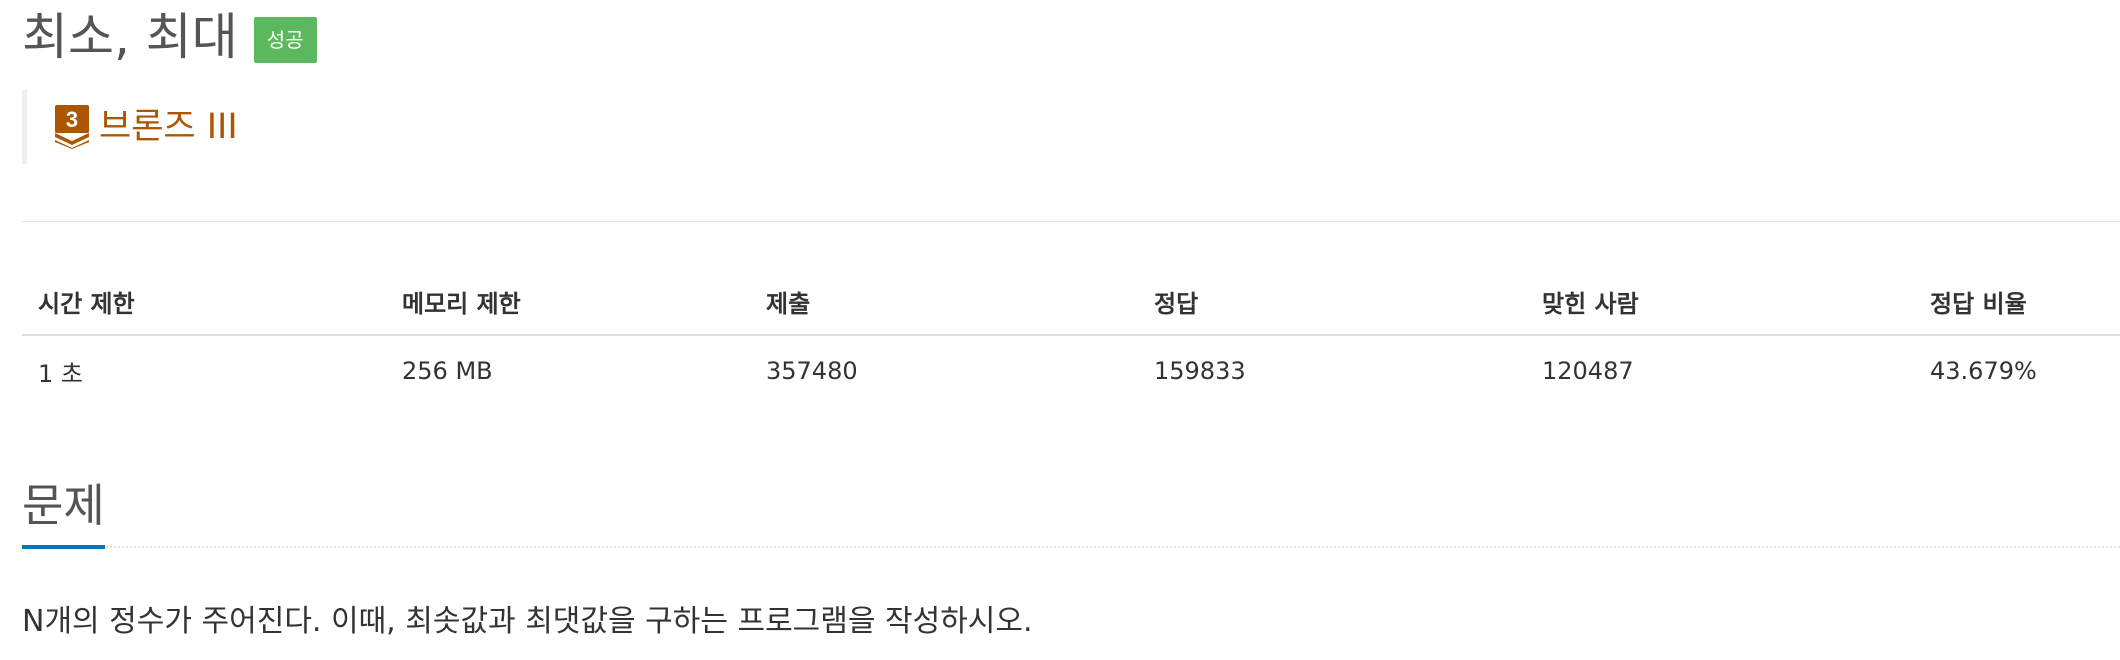 This screenshot has width=2120, height=660. Describe the element at coordinates (447, 371) in the screenshot. I see `cell-memory-limit: 256 MB` at that location.